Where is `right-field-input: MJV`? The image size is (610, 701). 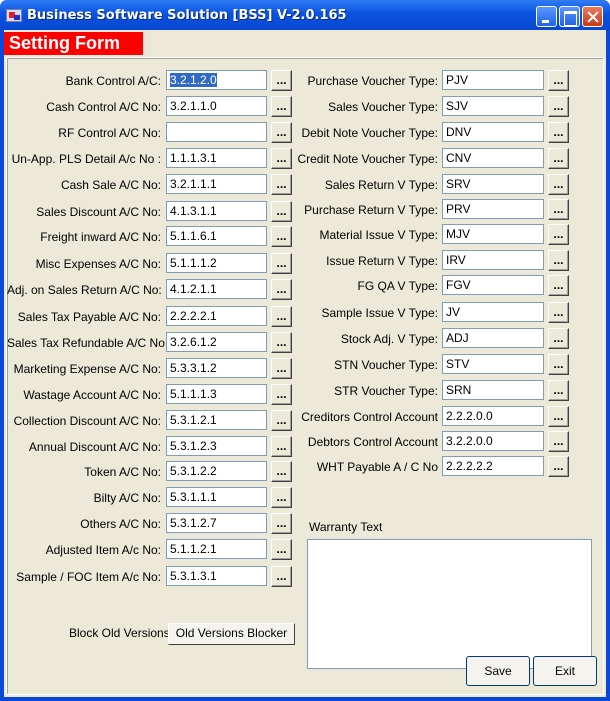
right-field-input: MJV is located at coordinates (493, 234).